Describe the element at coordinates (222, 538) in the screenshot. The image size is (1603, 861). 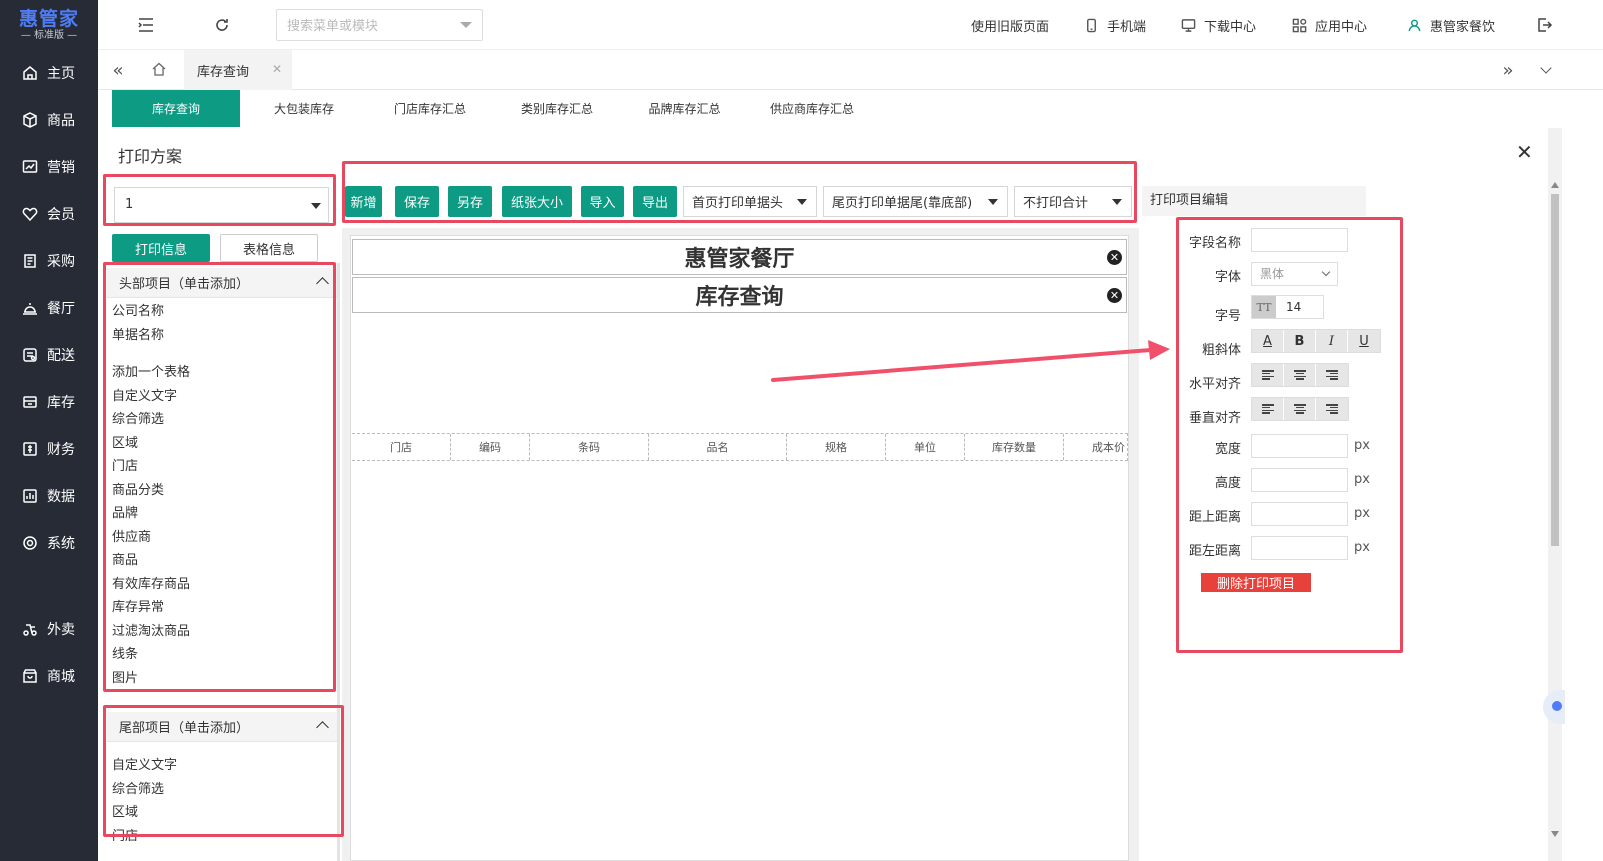
I see `list-item: 供应商` at that location.